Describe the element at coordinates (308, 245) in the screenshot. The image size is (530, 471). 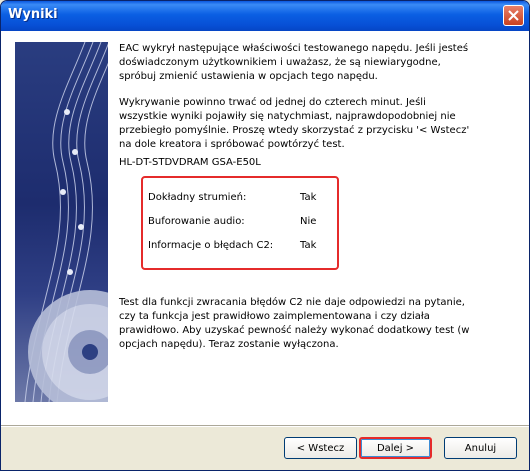
I see `property-value-c2-errors: Tak` at that location.